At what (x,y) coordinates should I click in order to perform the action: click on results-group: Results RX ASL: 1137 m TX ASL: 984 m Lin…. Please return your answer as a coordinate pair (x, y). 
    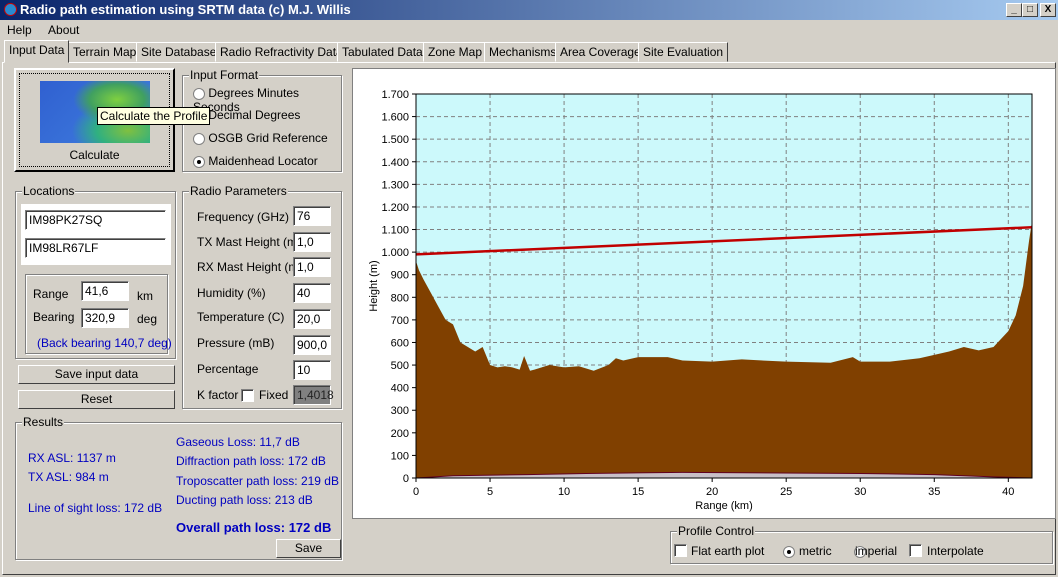
    Looking at the image, I should click on (178, 487).